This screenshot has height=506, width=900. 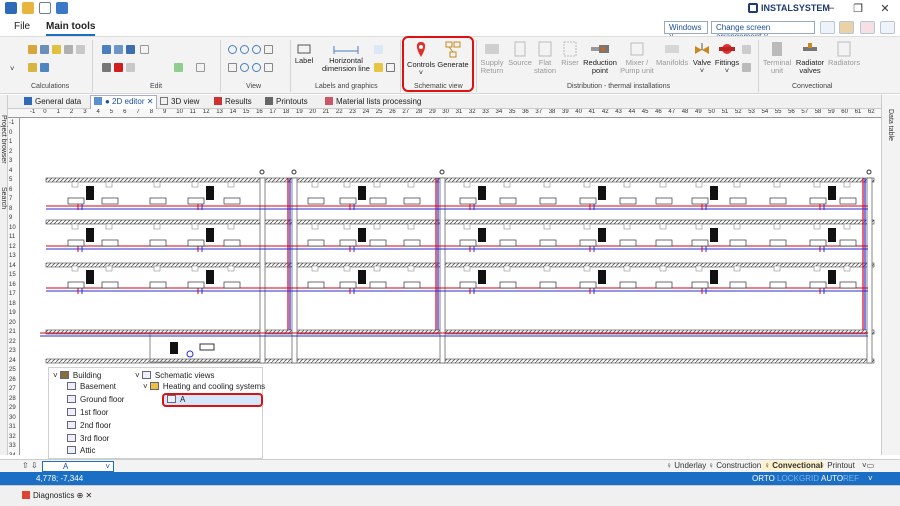 What do you see at coordinates (68, 49) in the screenshot?
I see `bucket-icon` at bounding box center [68, 49].